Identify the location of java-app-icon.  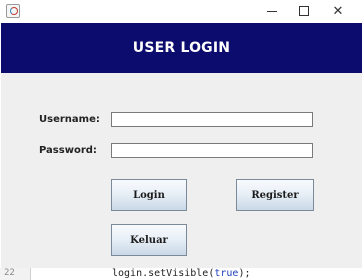
(13, 11).